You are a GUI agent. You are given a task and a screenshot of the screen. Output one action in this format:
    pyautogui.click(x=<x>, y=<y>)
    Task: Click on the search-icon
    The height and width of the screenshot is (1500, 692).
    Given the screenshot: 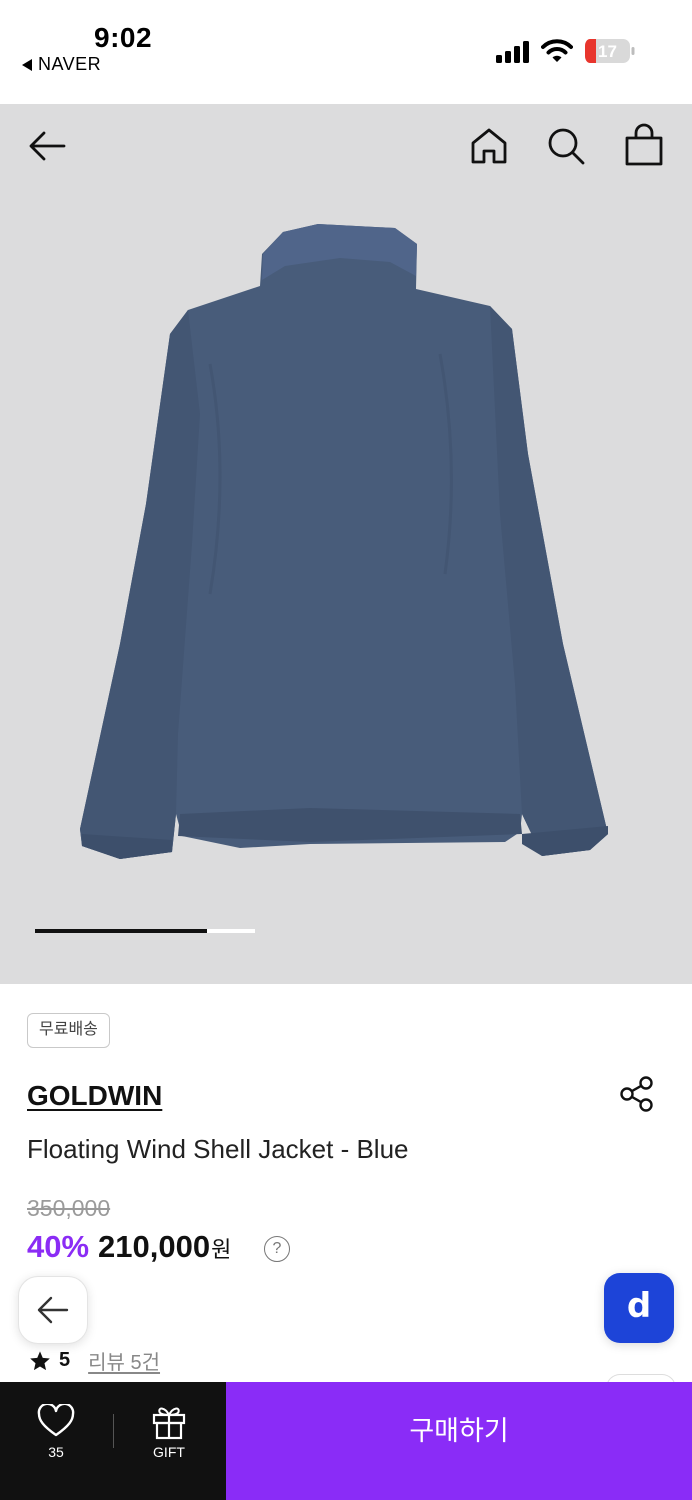 What is the action you would take?
    pyautogui.click(x=566, y=146)
    